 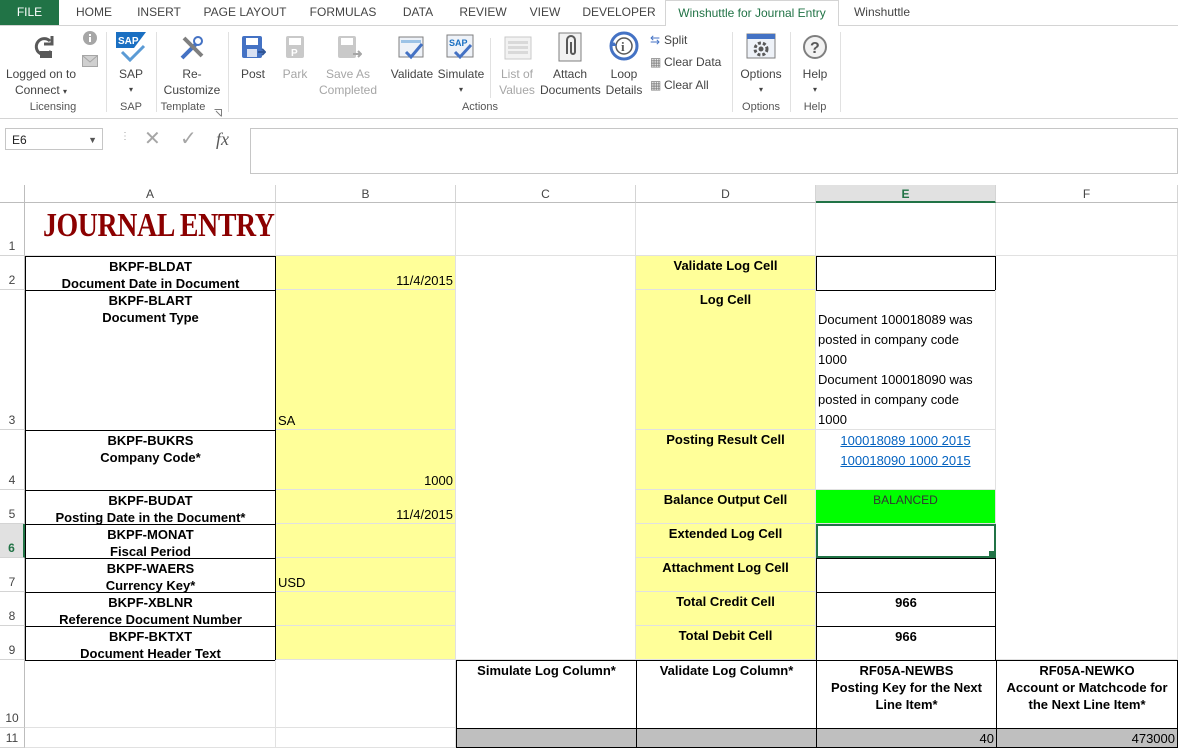 What do you see at coordinates (343, 12) in the screenshot?
I see `tab-formulas: FORMULAS` at bounding box center [343, 12].